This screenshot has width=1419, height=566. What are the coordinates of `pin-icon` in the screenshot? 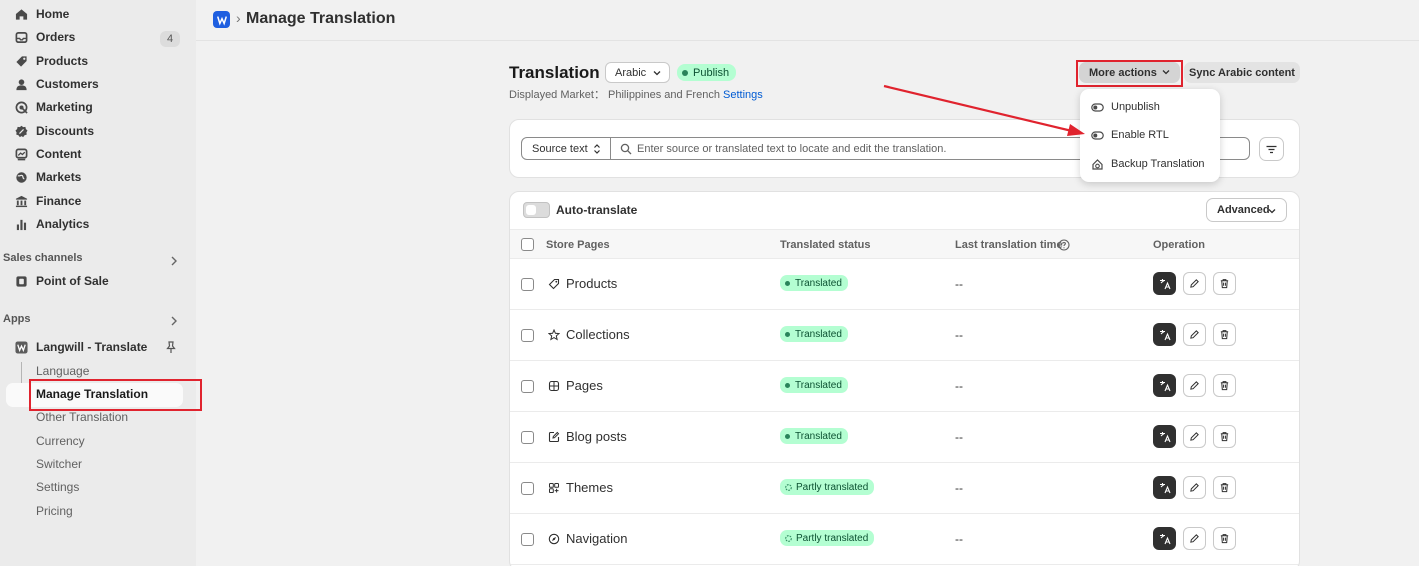 It's located at (171, 347).